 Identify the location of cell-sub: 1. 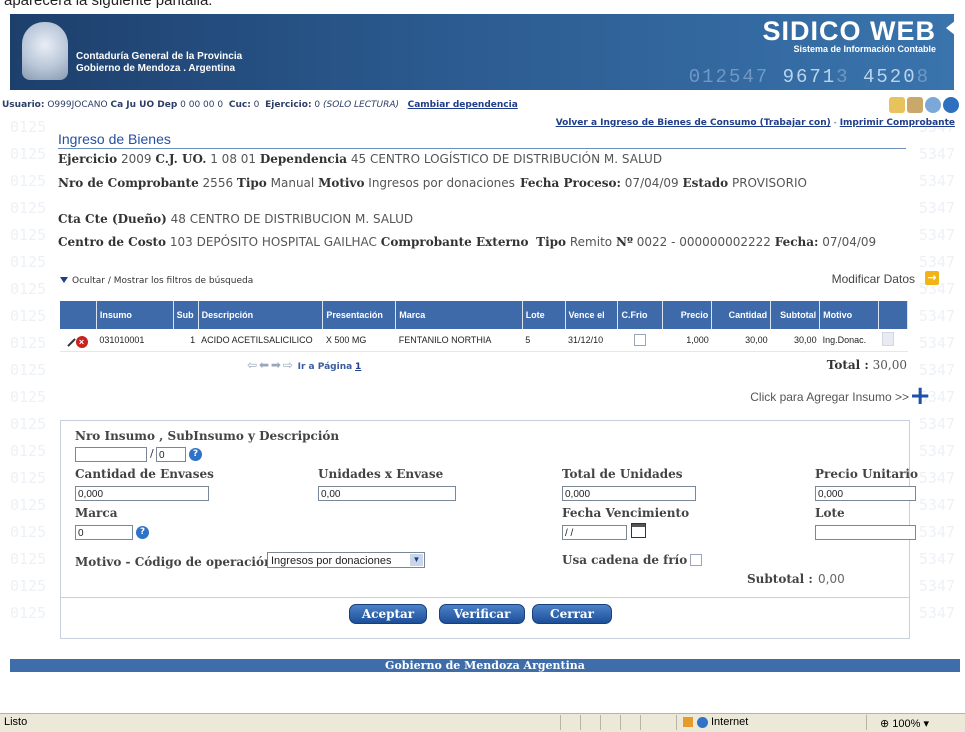
(186, 340).